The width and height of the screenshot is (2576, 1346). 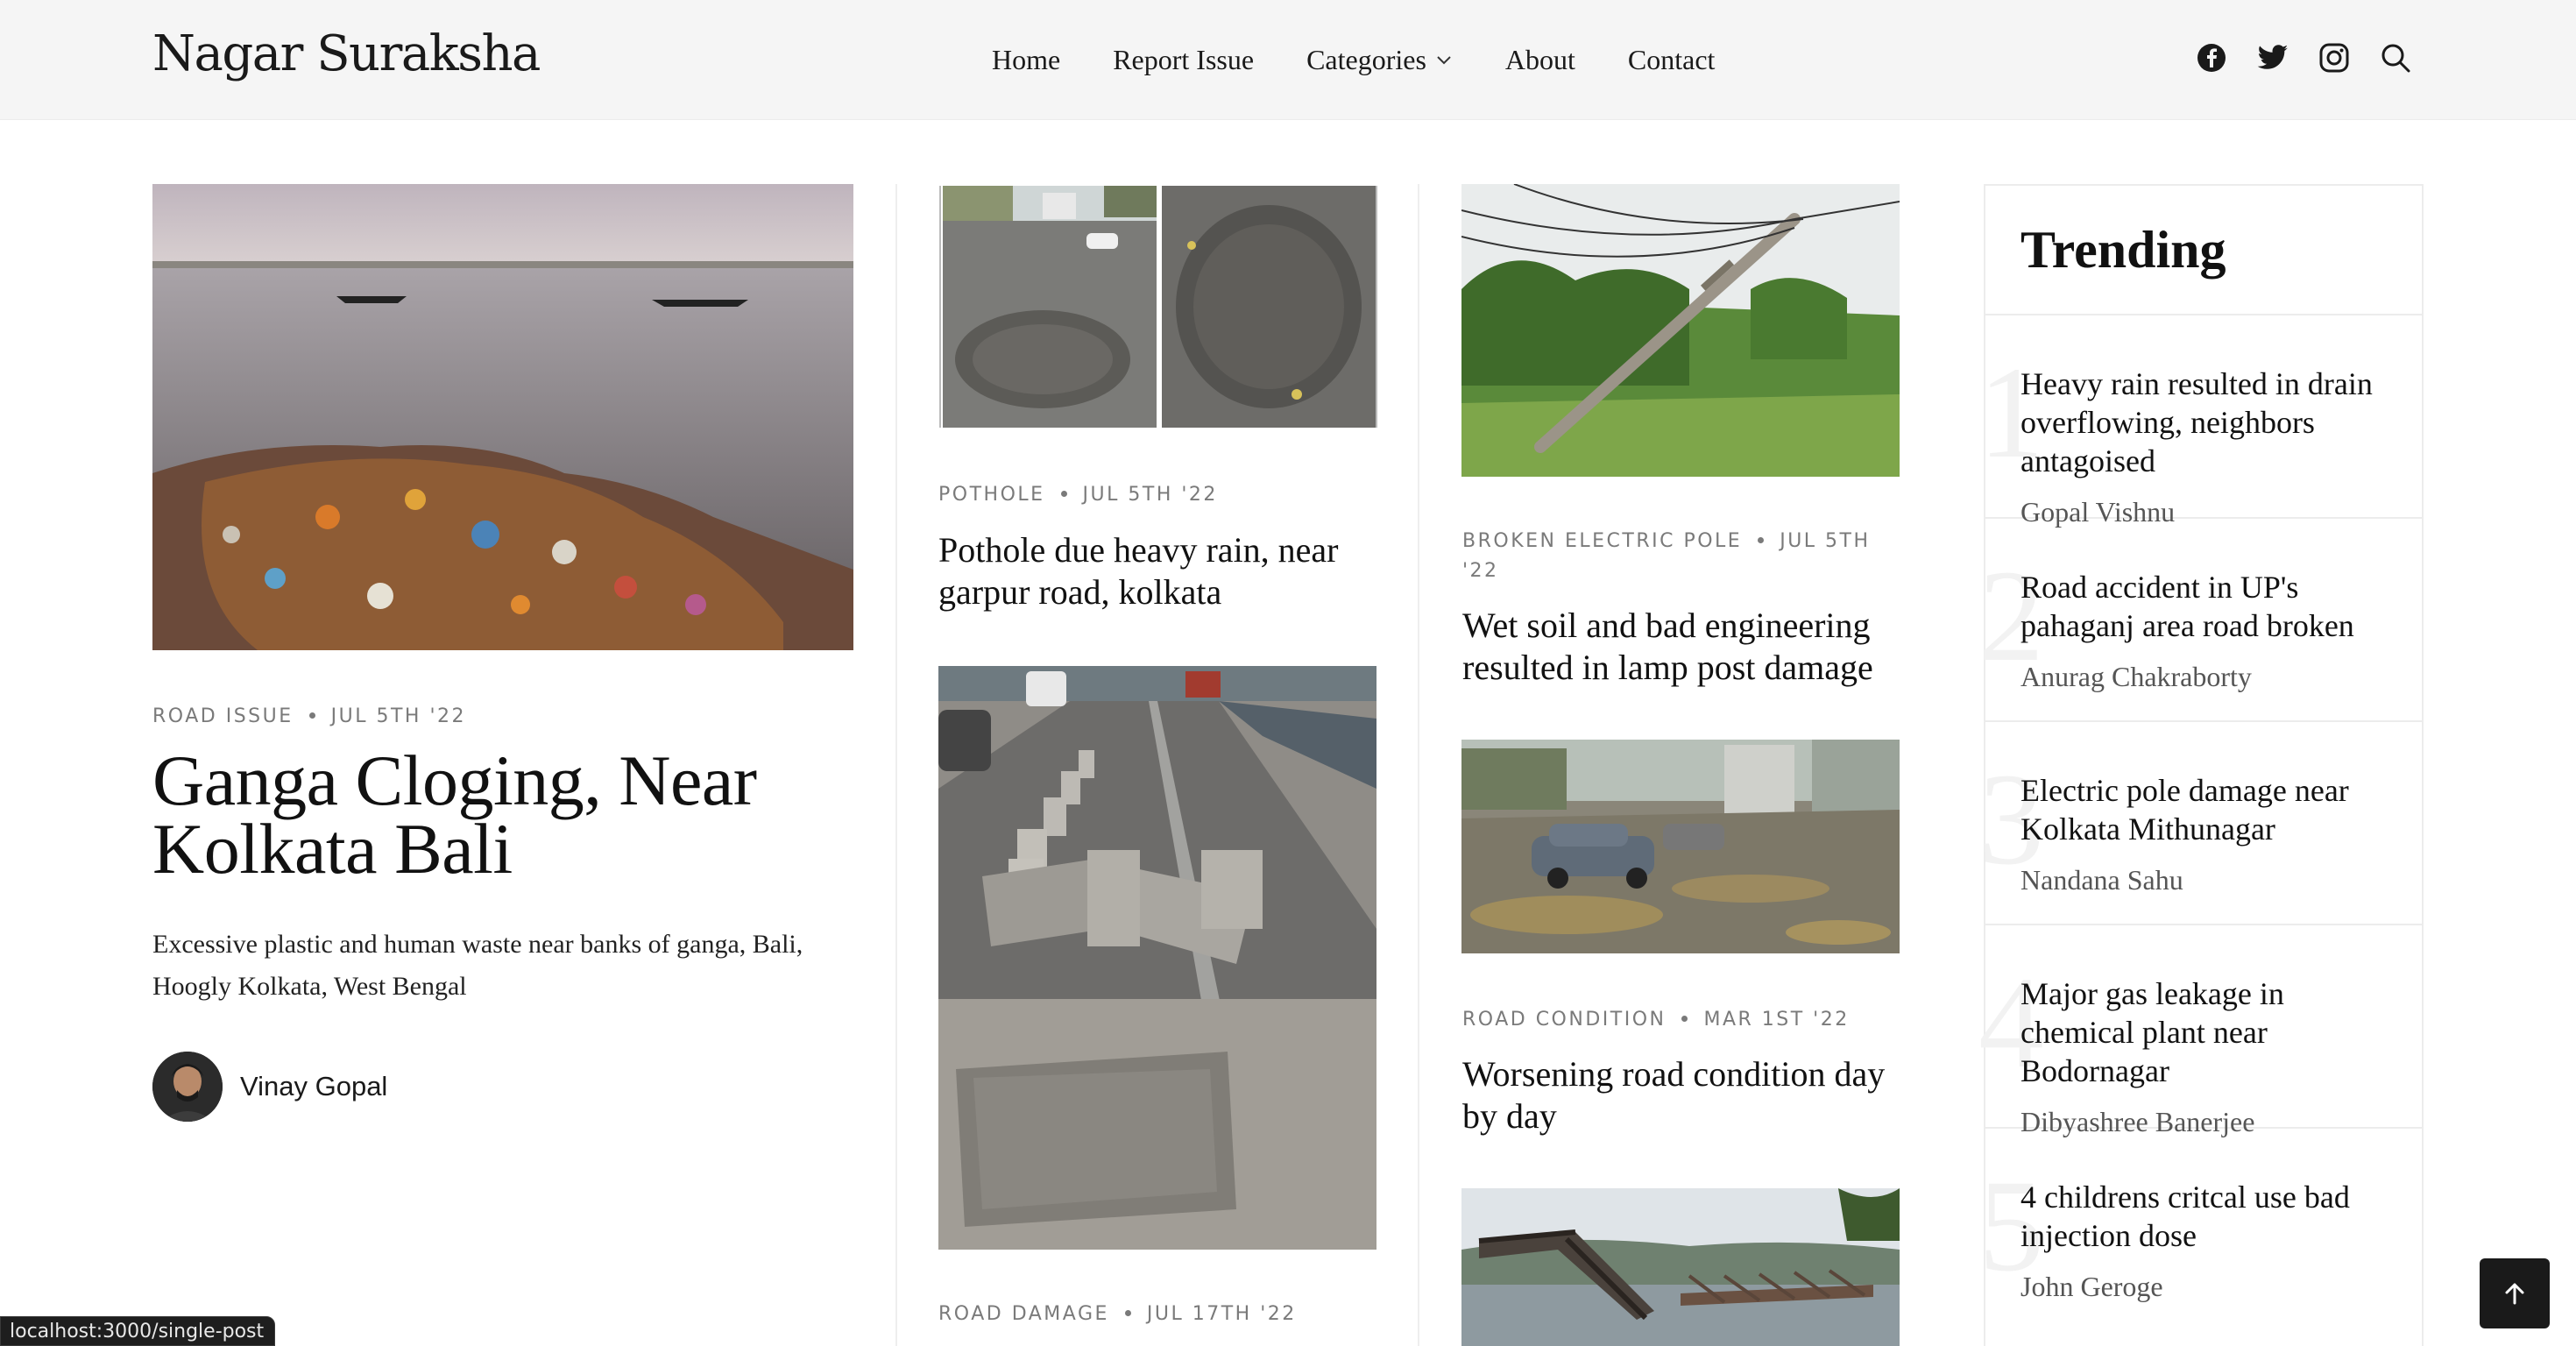 I want to click on trending-author: Gopal Vishnu, so click(x=2098, y=512).